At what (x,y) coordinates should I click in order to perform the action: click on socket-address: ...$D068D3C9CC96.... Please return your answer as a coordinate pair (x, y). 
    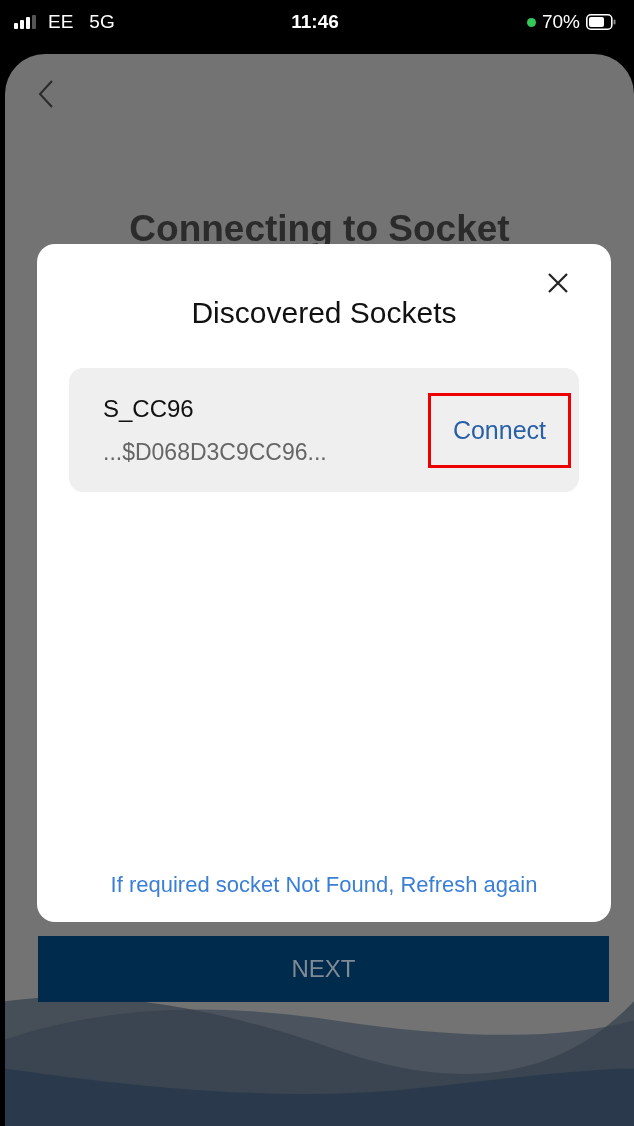
    Looking at the image, I should click on (215, 452).